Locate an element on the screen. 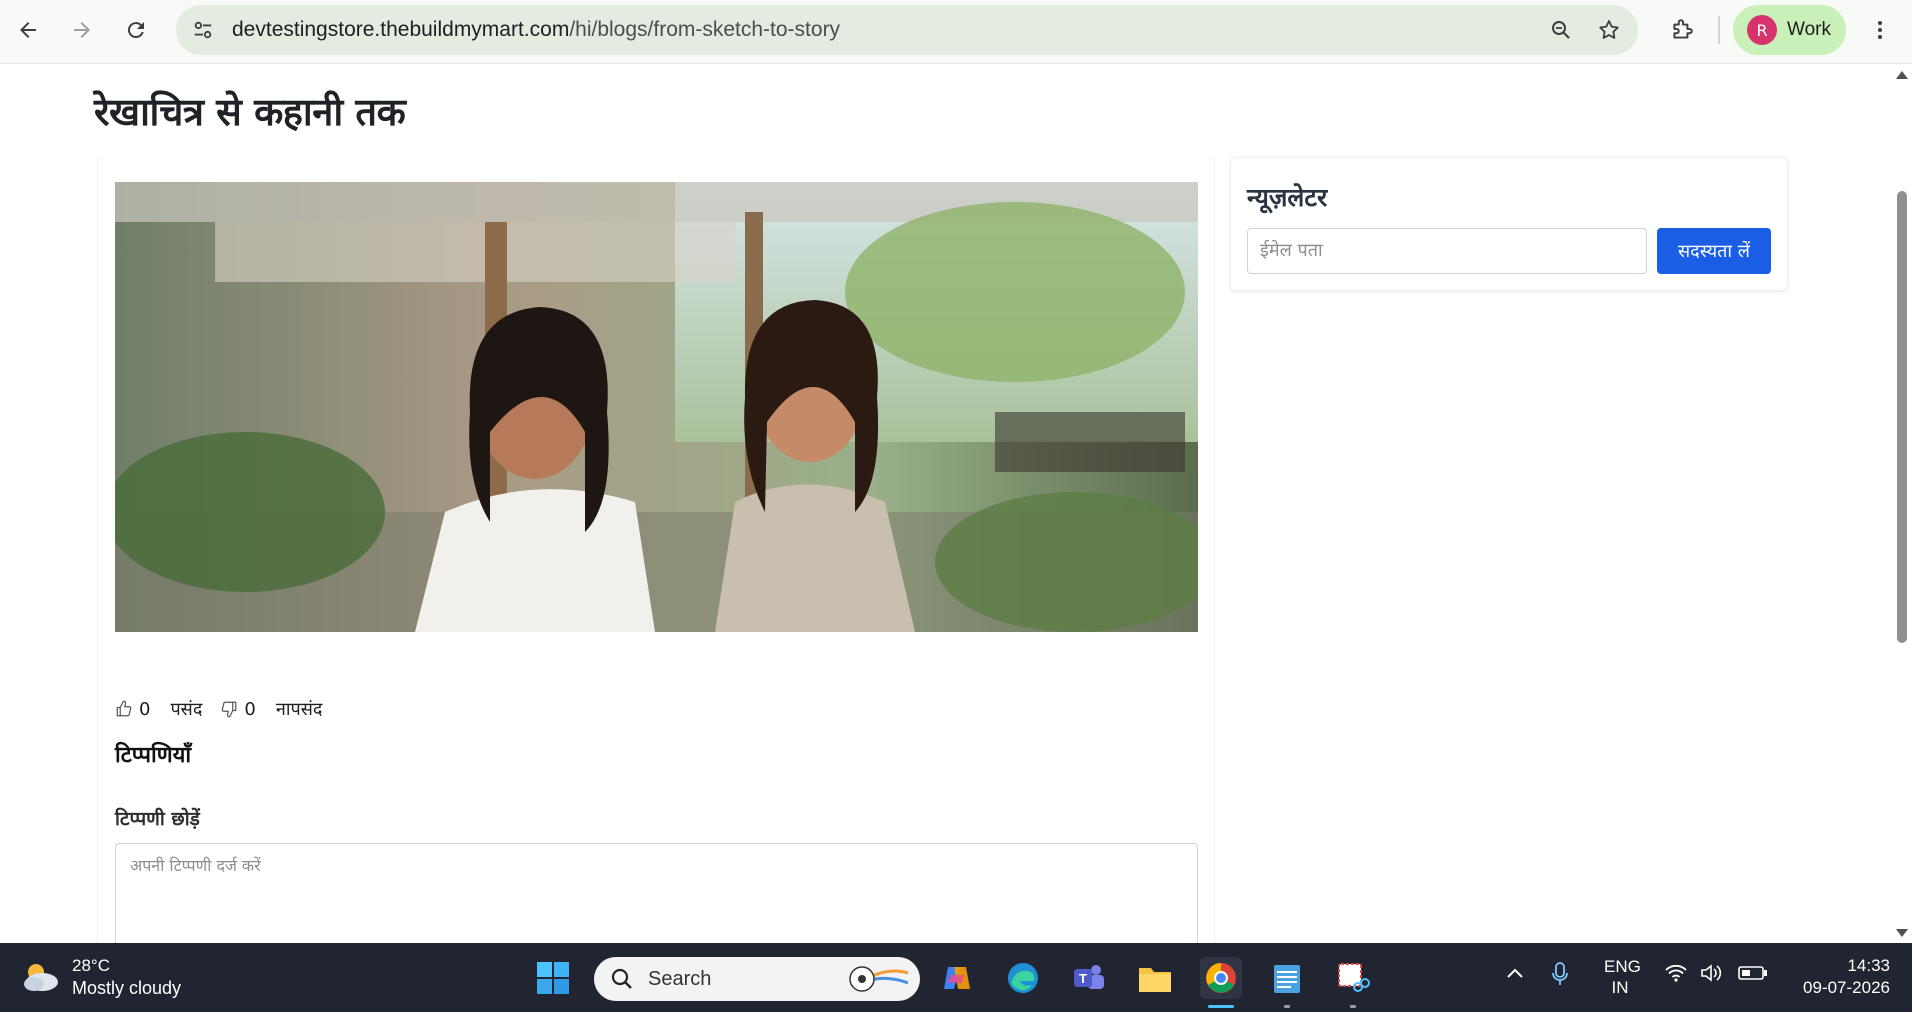 Image resolution: width=1912 pixels, height=1012 pixels. language-indicator: ENG IN is located at coordinates (1622, 977).